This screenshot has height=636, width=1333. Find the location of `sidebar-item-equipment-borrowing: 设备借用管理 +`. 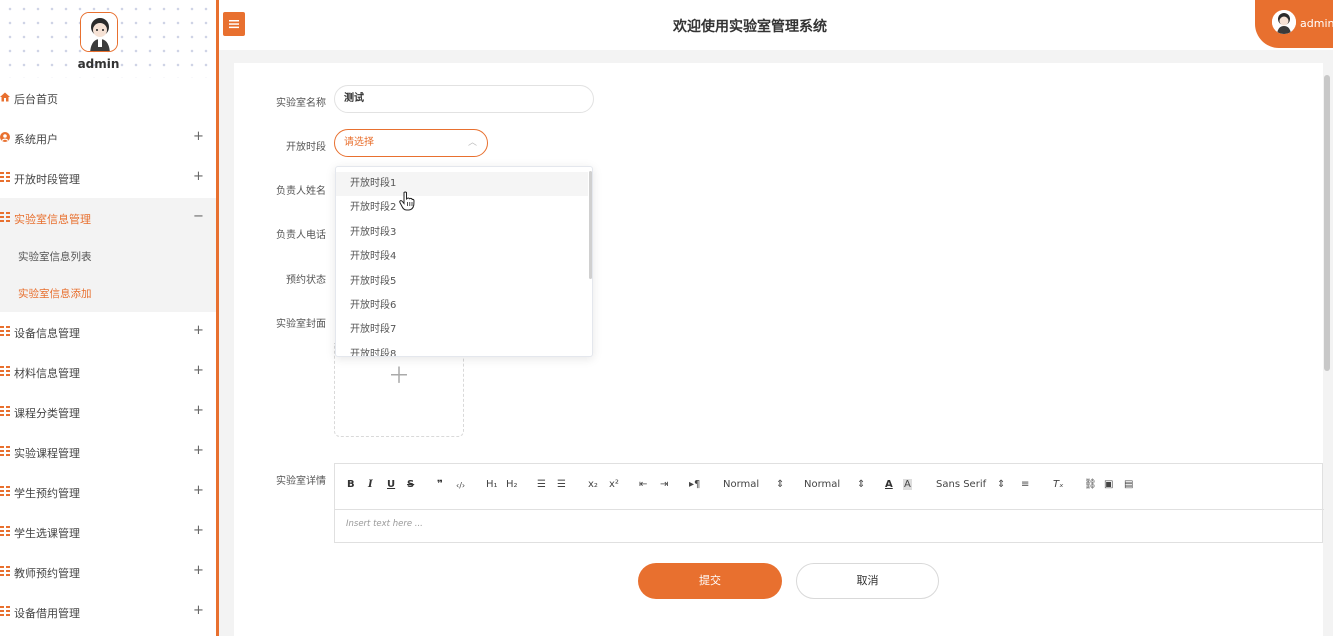

sidebar-item-equipment-borrowing: 设备借用管理 + is located at coordinates (108, 612).